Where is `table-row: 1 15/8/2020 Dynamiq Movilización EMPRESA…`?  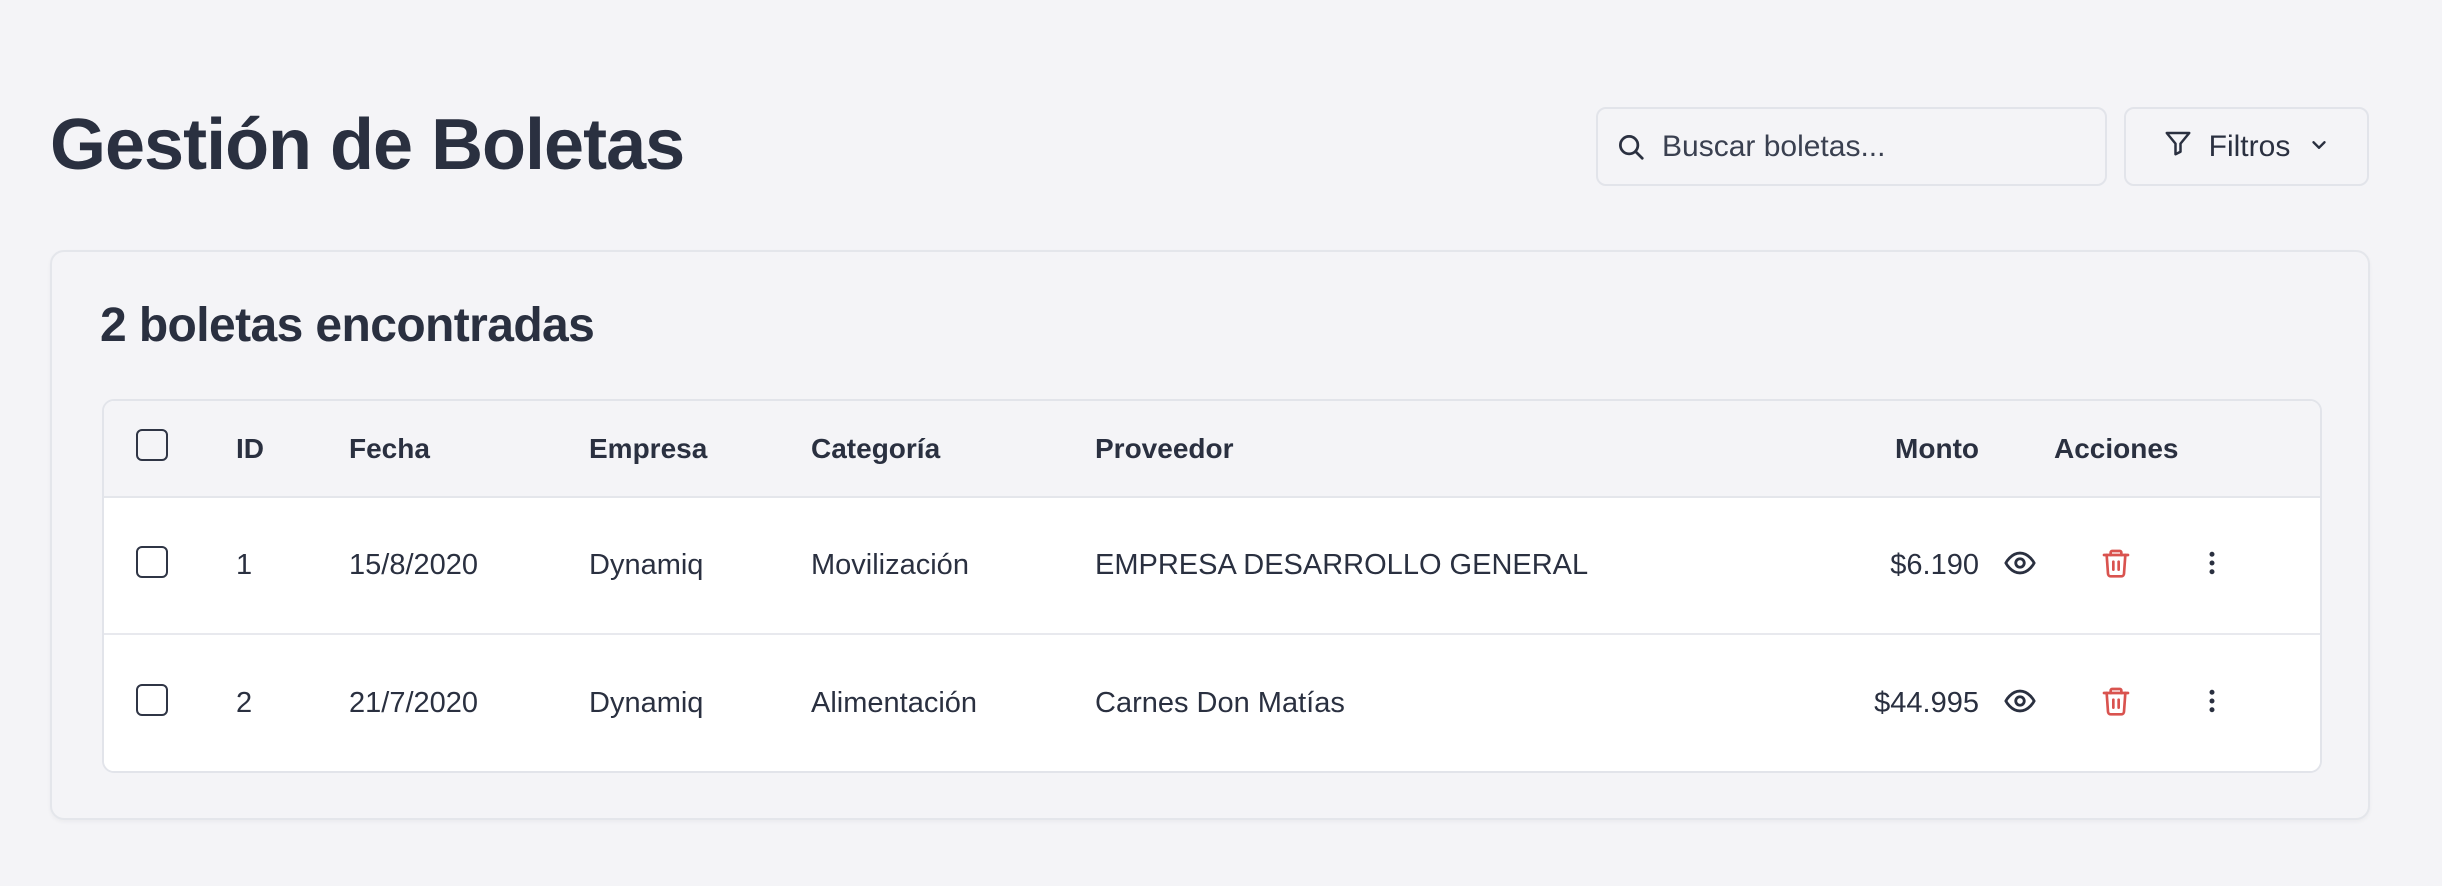
table-row: 1 15/8/2020 Dynamiq Movilización EMPRESA… is located at coordinates (1212, 566).